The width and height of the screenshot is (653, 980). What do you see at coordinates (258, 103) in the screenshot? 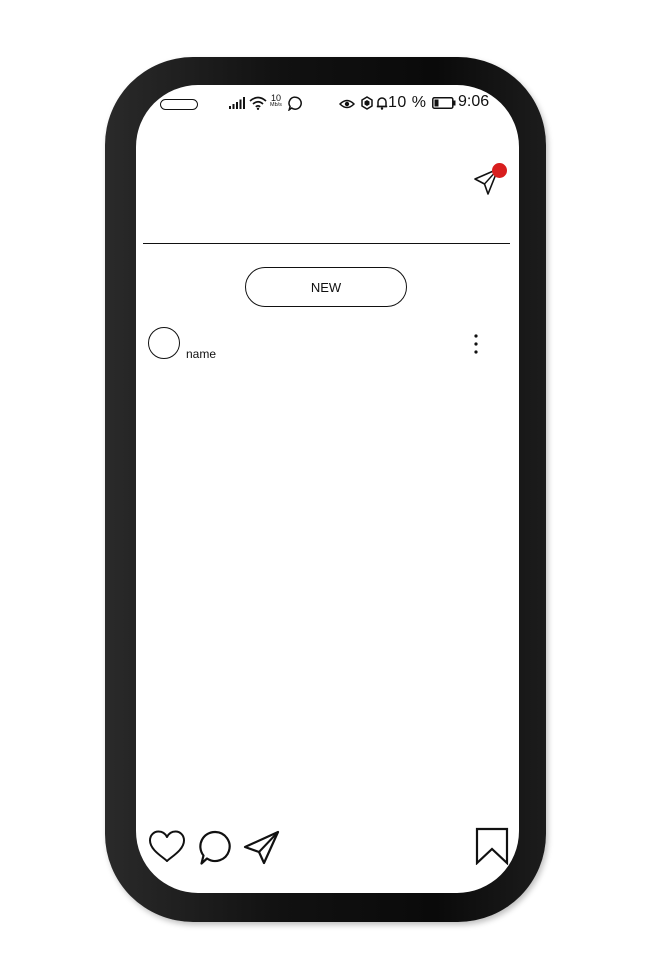
I see `wifi-icon` at bounding box center [258, 103].